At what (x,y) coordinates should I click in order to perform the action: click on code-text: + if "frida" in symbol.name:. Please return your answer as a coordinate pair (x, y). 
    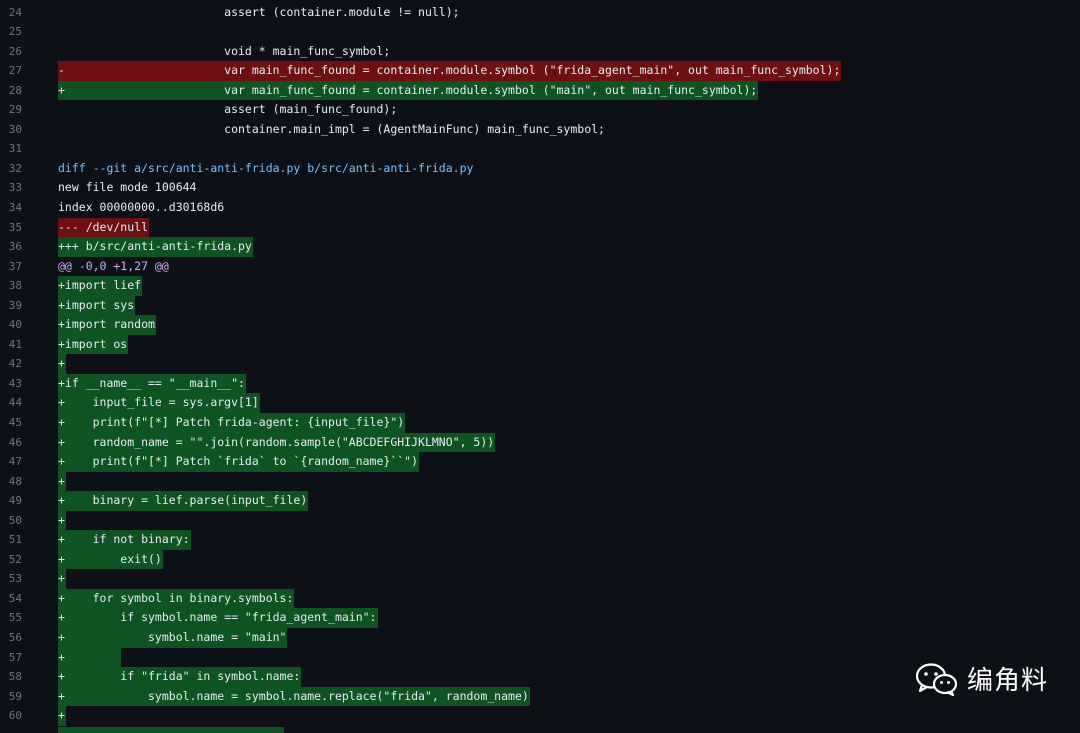
    Looking at the image, I should click on (180, 677).